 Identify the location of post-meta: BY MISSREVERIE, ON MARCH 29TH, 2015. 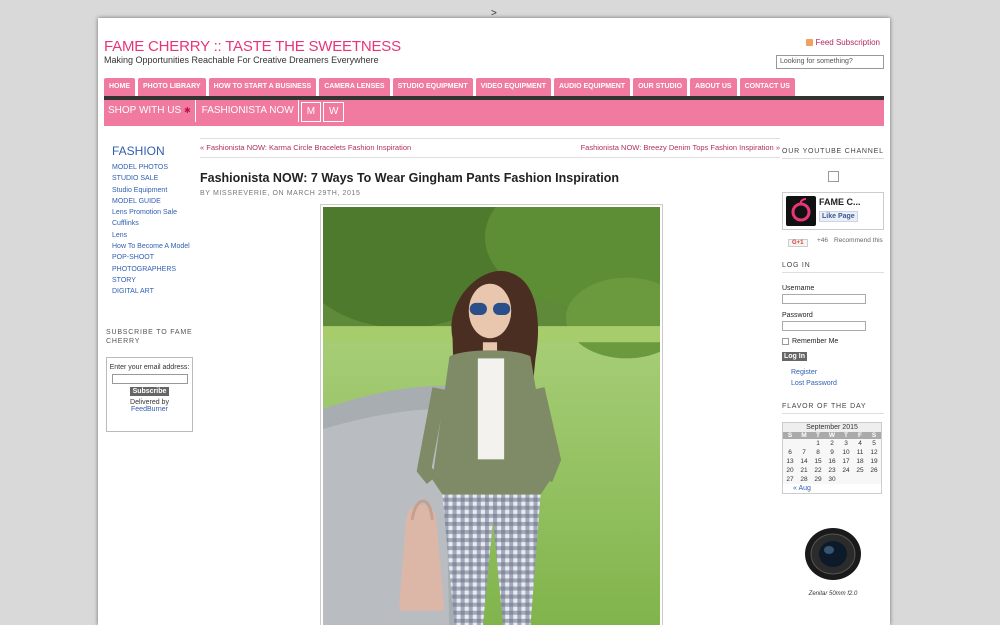
(280, 193).